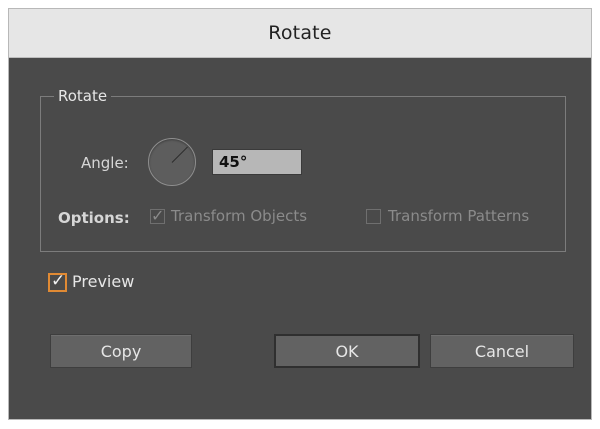  What do you see at coordinates (502, 351) in the screenshot?
I see `cancel-button: Cancel` at bounding box center [502, 351].